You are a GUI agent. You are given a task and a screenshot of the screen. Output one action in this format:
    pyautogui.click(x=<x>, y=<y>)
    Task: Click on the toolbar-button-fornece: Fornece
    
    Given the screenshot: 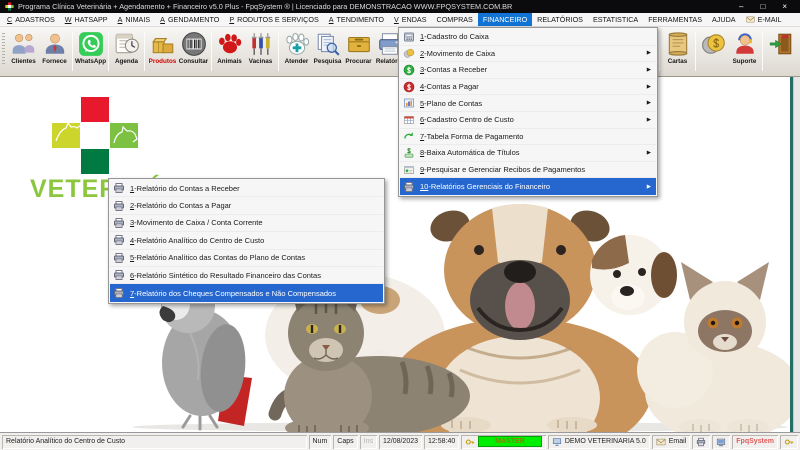 What is the action you would take?
    pyautogui.click(x=54, y=47)
    